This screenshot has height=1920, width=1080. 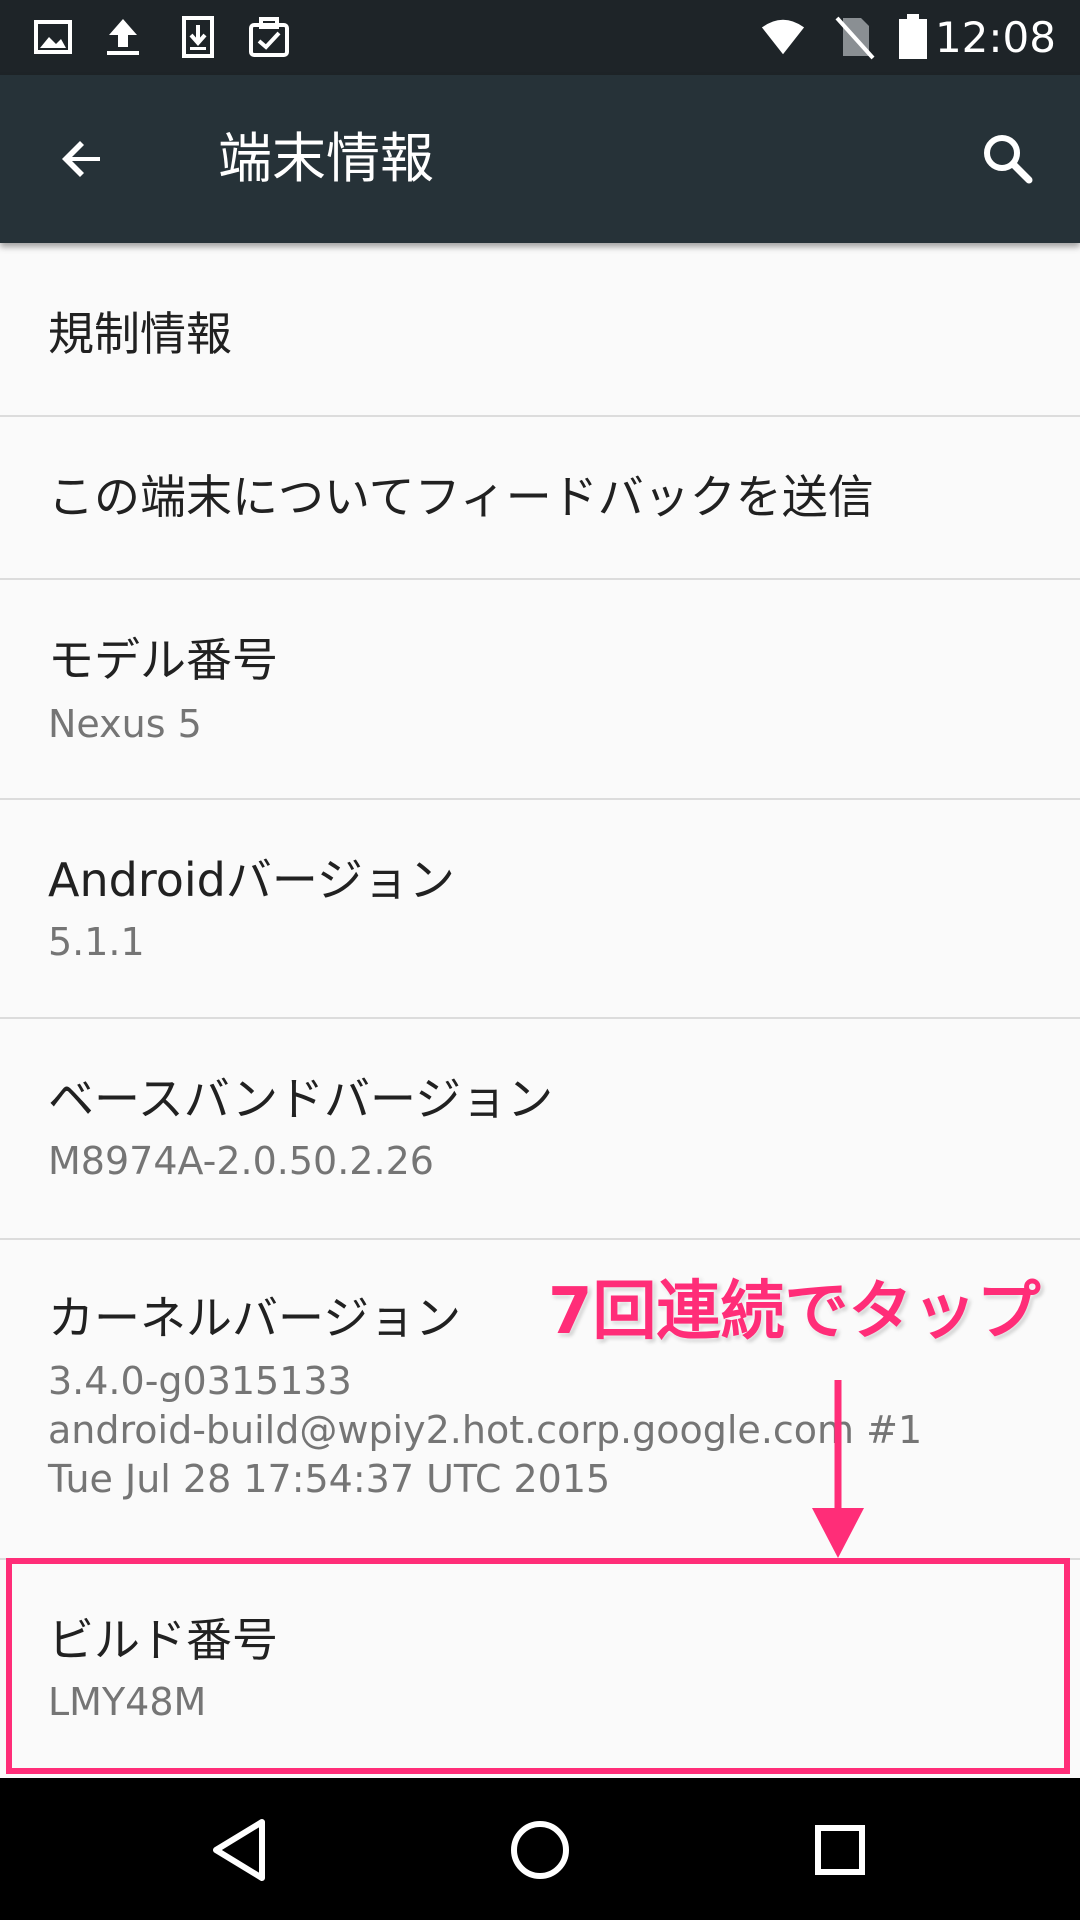 I want to click on list-item-regulatory: 規制情報, so click(x=540, y=333).